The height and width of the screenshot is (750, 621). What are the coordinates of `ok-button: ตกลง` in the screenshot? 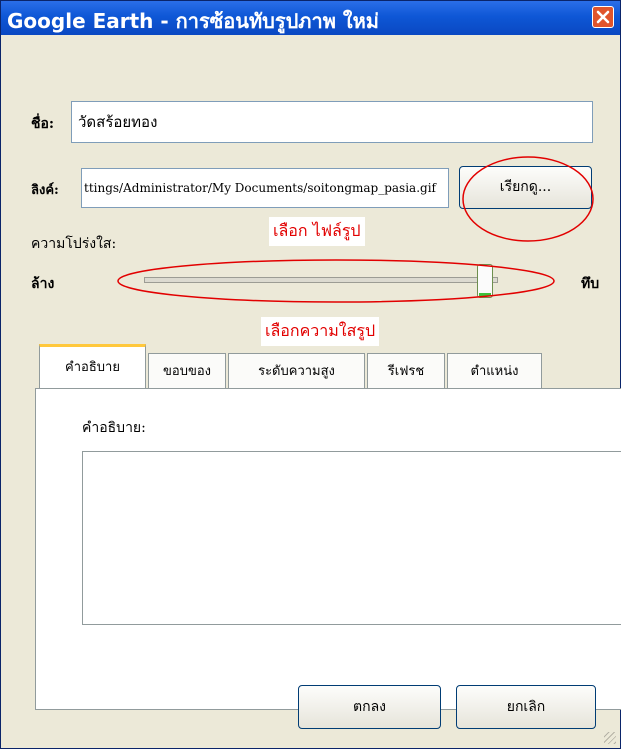 It's located at (369, 707).